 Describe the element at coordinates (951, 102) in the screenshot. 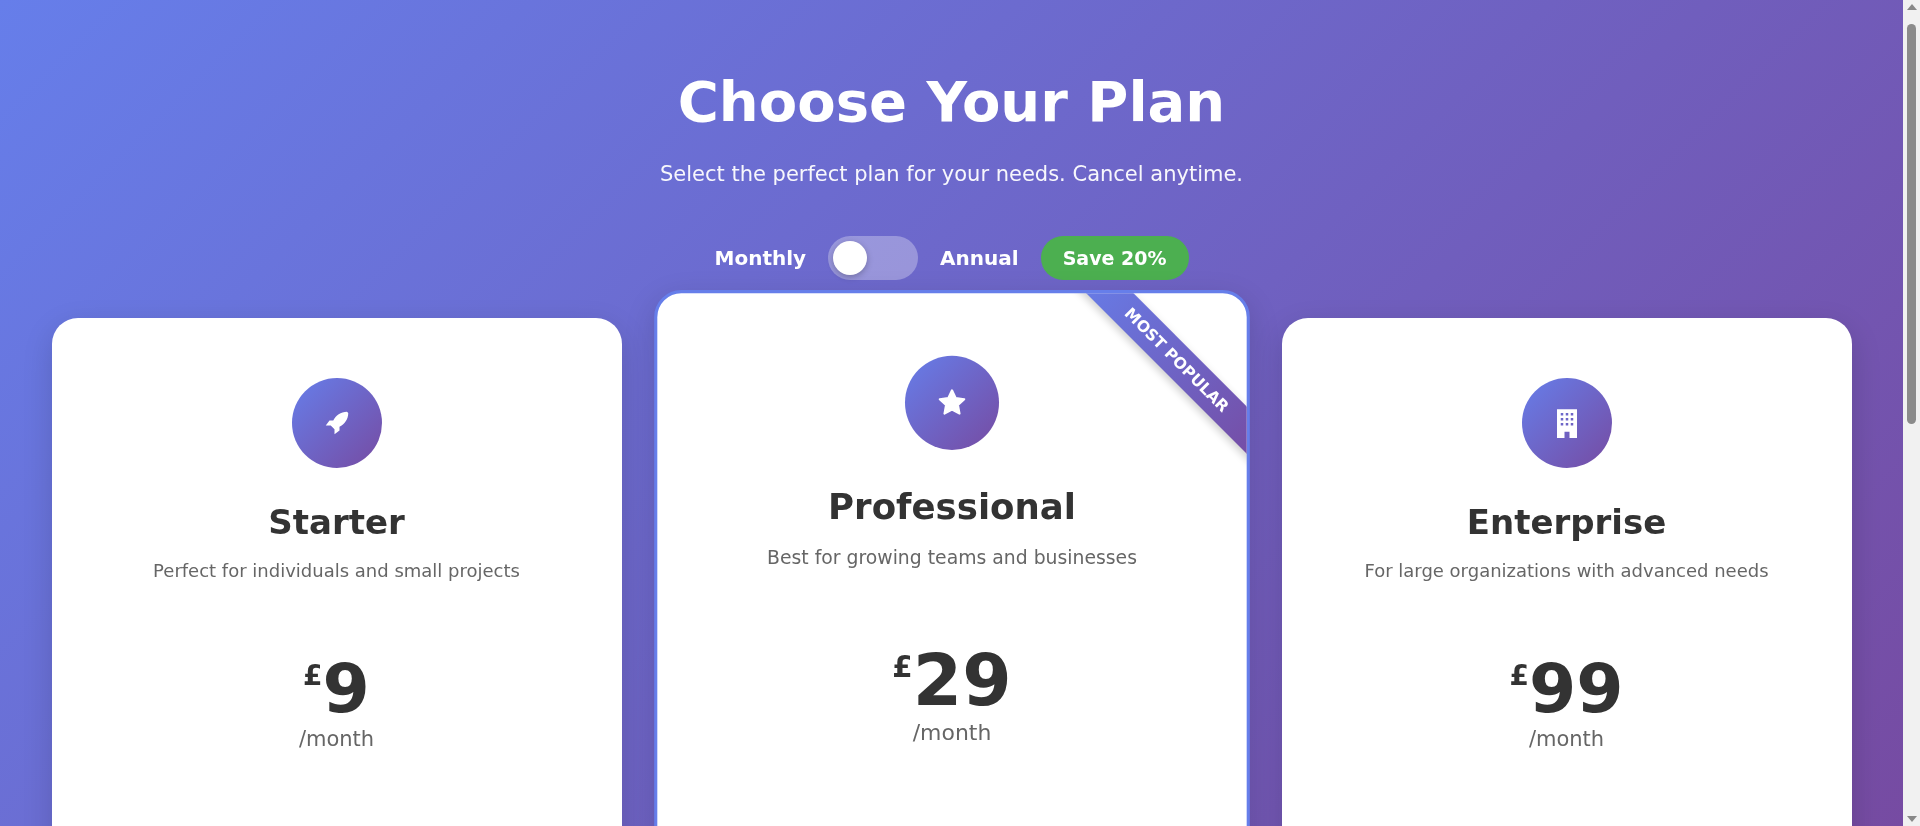

I see `page-title: Choose Your Plan` at that location.